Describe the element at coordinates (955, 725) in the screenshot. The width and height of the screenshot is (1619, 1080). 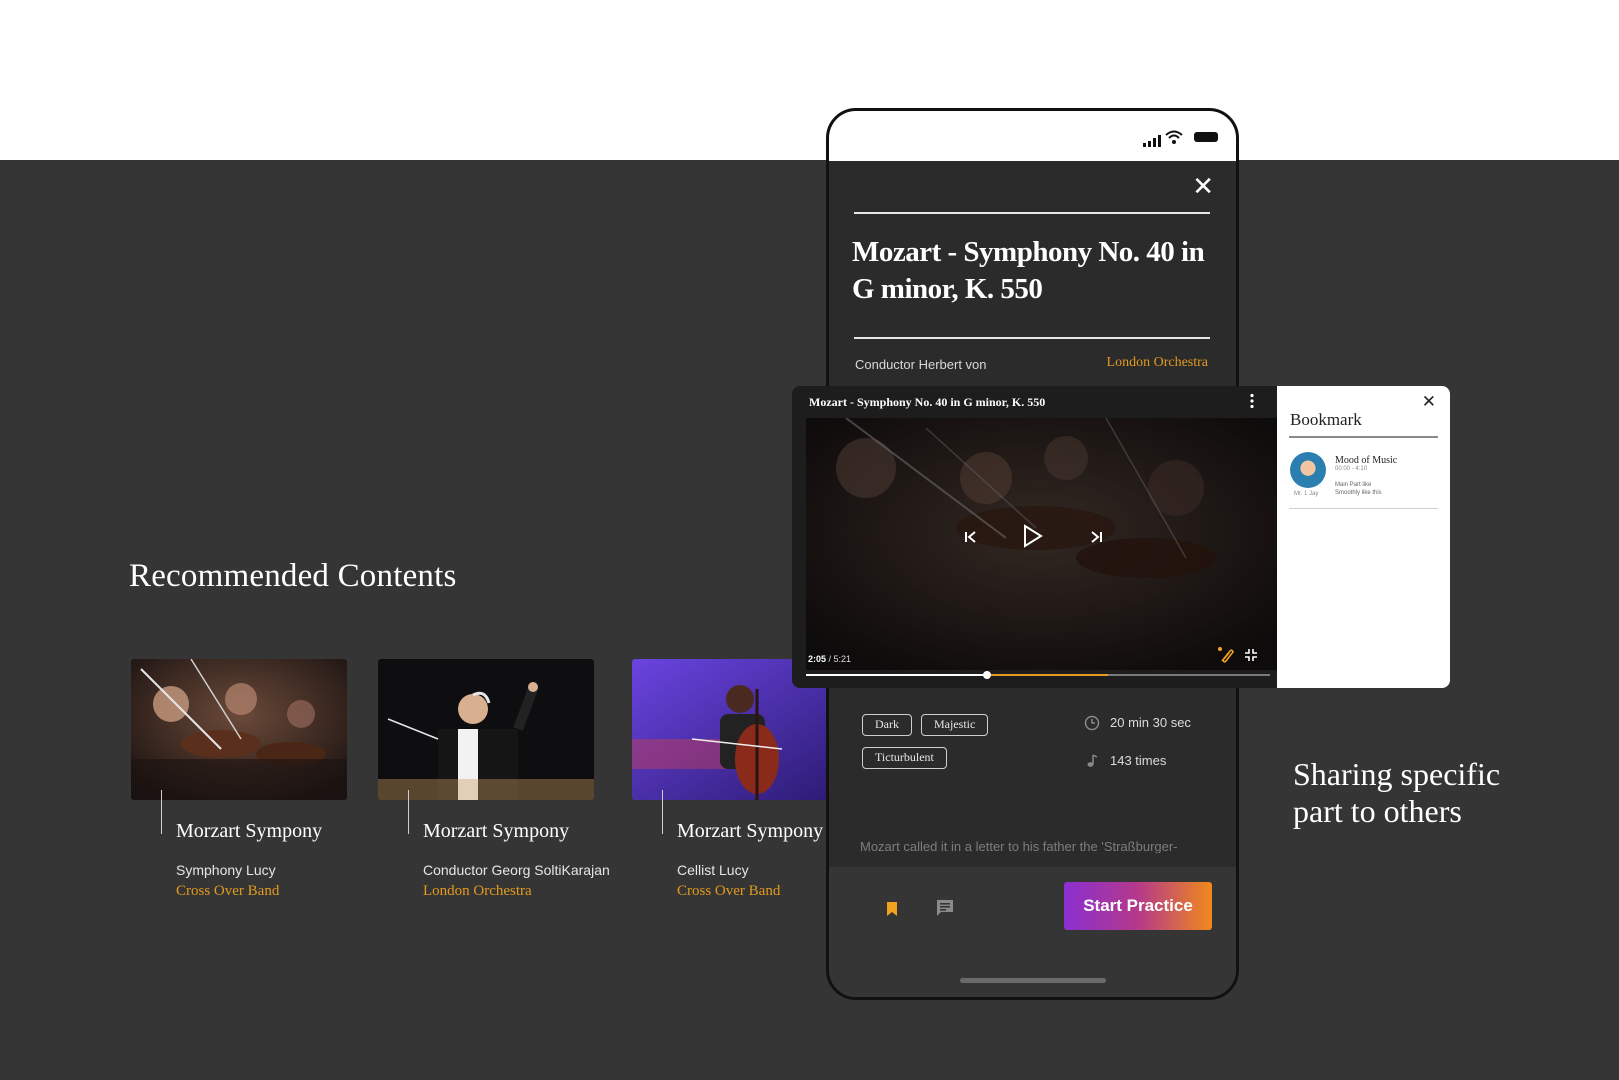
I see `mood-tag: Majestic` at that location.